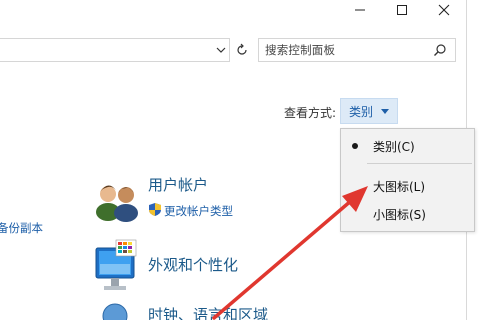 The width and height of the screenshot is (480, 320). What do you see at coordinates (117, 270) in the screenshot?
I see `appearance-icon` at bounding box center [117, 270].